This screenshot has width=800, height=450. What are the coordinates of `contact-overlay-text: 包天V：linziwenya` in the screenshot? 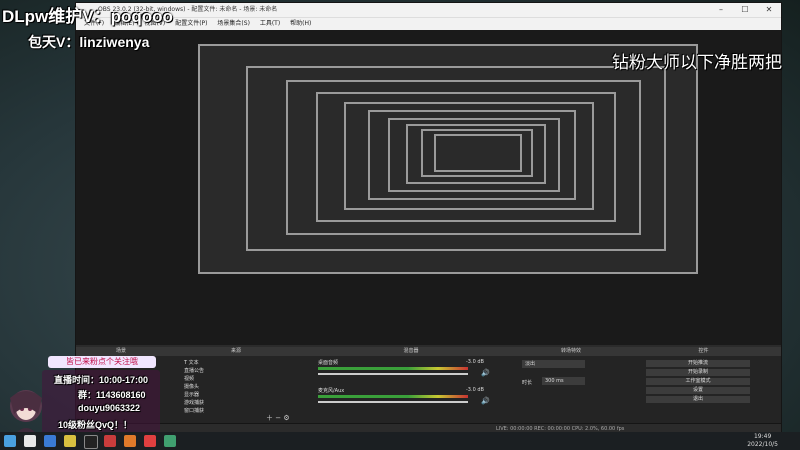 It's located at (89, 42).